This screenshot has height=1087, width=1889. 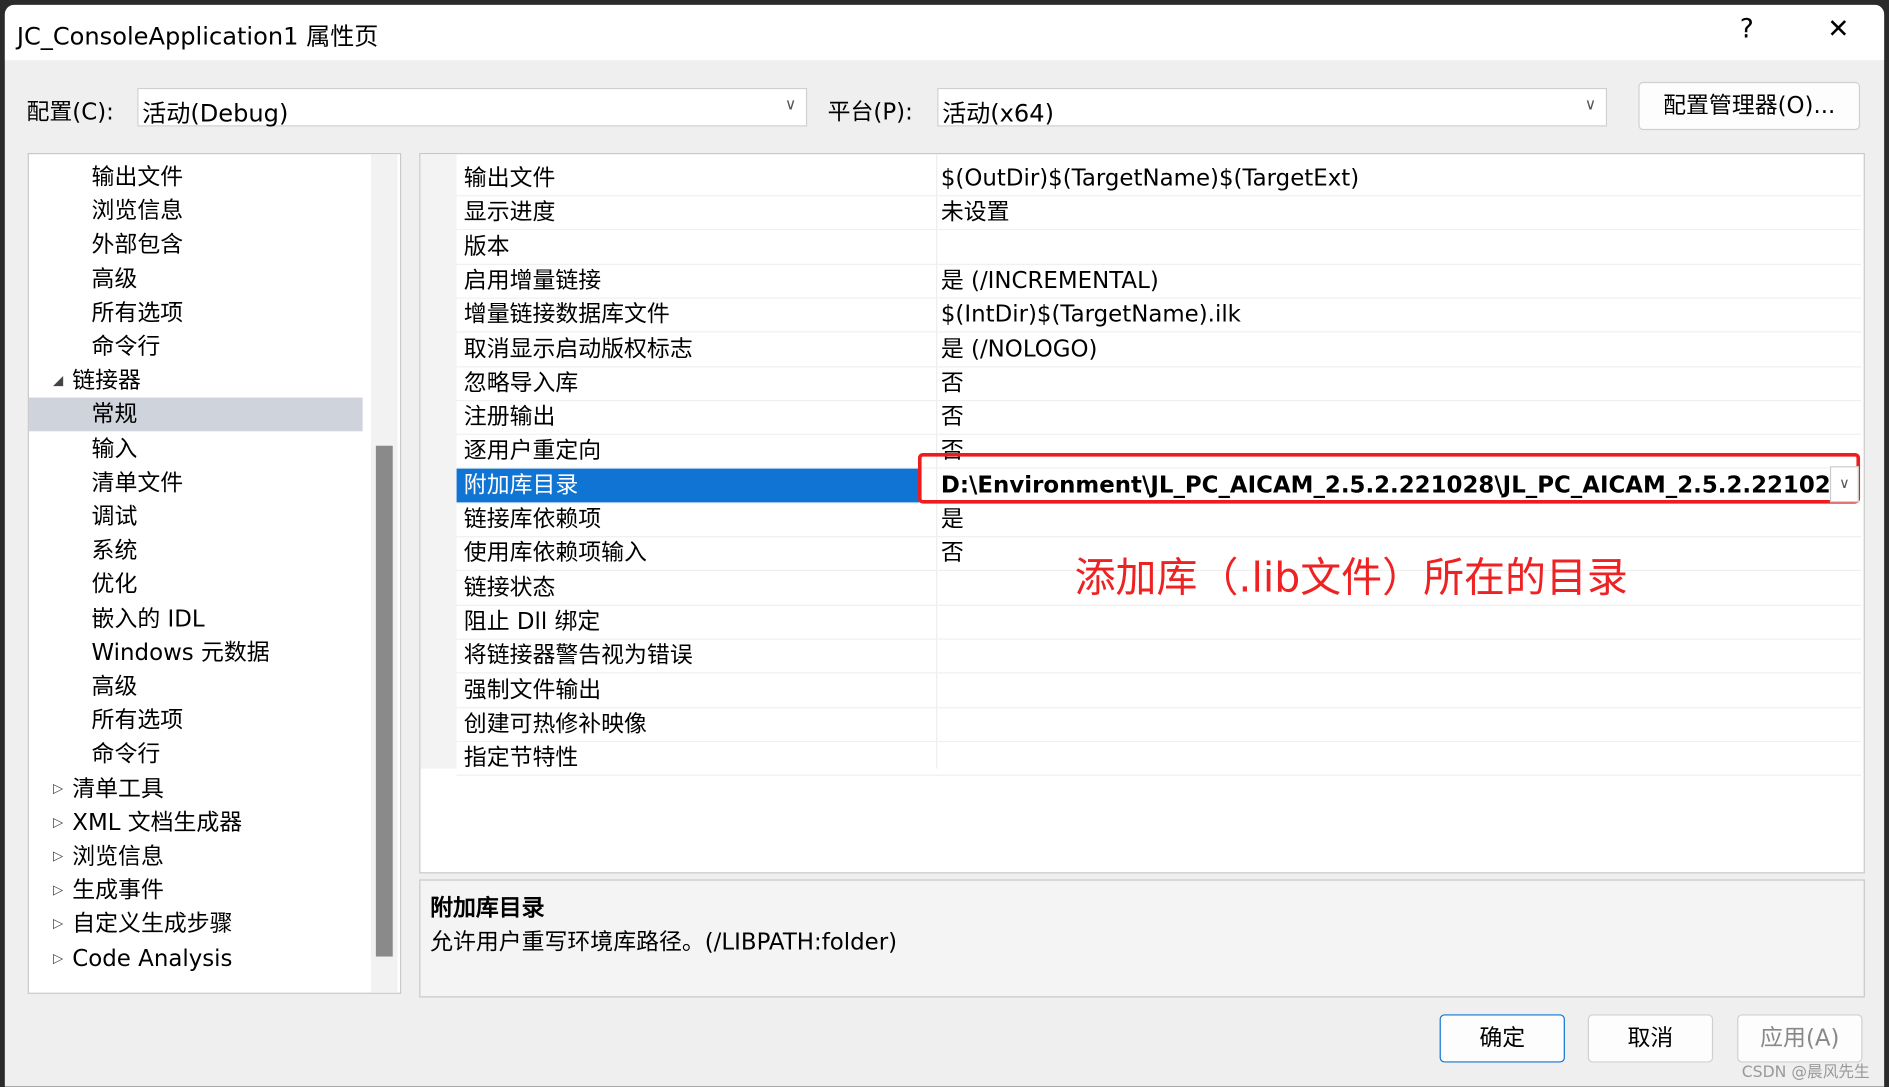 I want to click on apply-button: 应用(A), so click(x=1800, y=1038).